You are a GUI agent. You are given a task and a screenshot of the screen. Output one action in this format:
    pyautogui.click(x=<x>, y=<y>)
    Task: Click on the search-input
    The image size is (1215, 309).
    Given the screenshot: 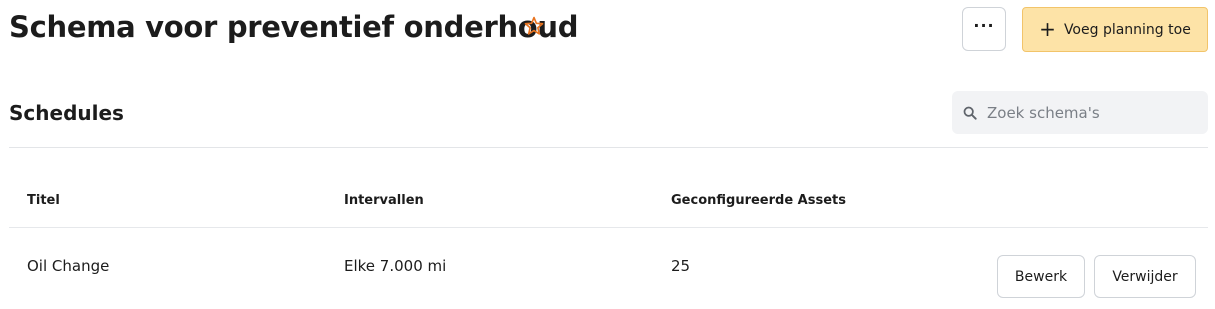 What is the action you would take?
    pyautogui.click(x=1087, y=112)
    